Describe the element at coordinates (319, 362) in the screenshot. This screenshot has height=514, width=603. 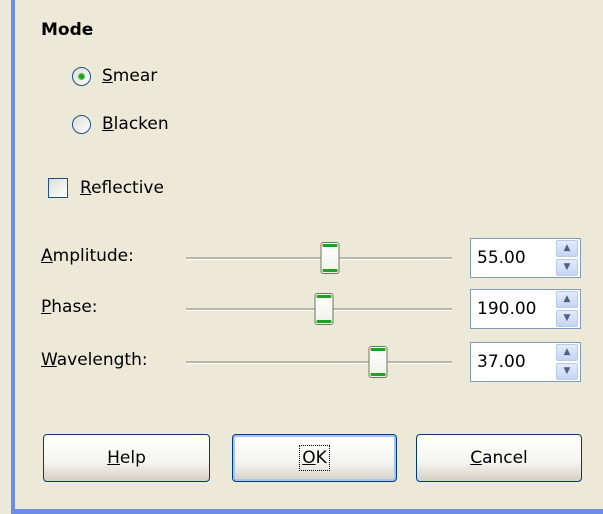
I see `wavelength-slider-track` at that location.